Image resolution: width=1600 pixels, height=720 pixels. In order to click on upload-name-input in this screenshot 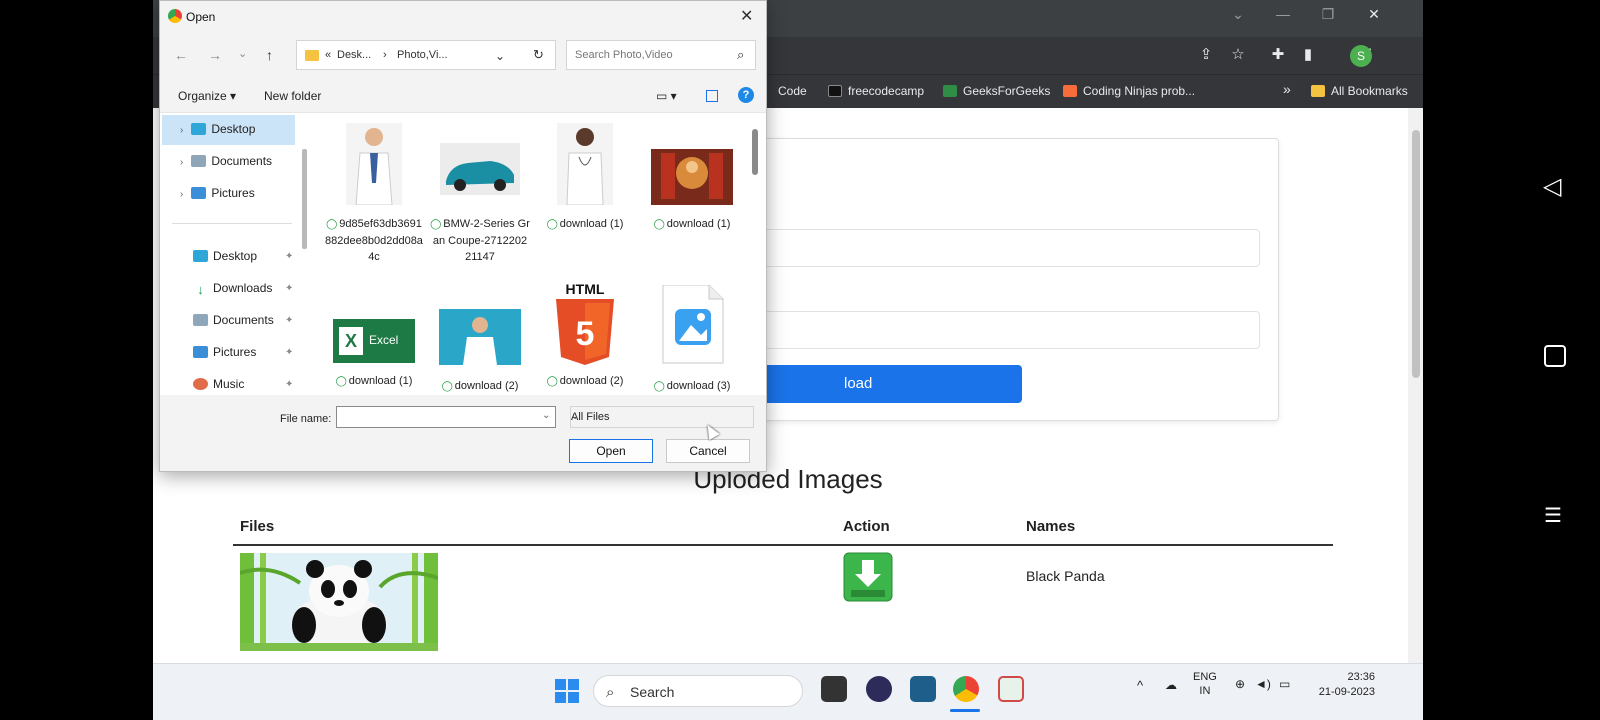, I will do `click(972, 248)`.